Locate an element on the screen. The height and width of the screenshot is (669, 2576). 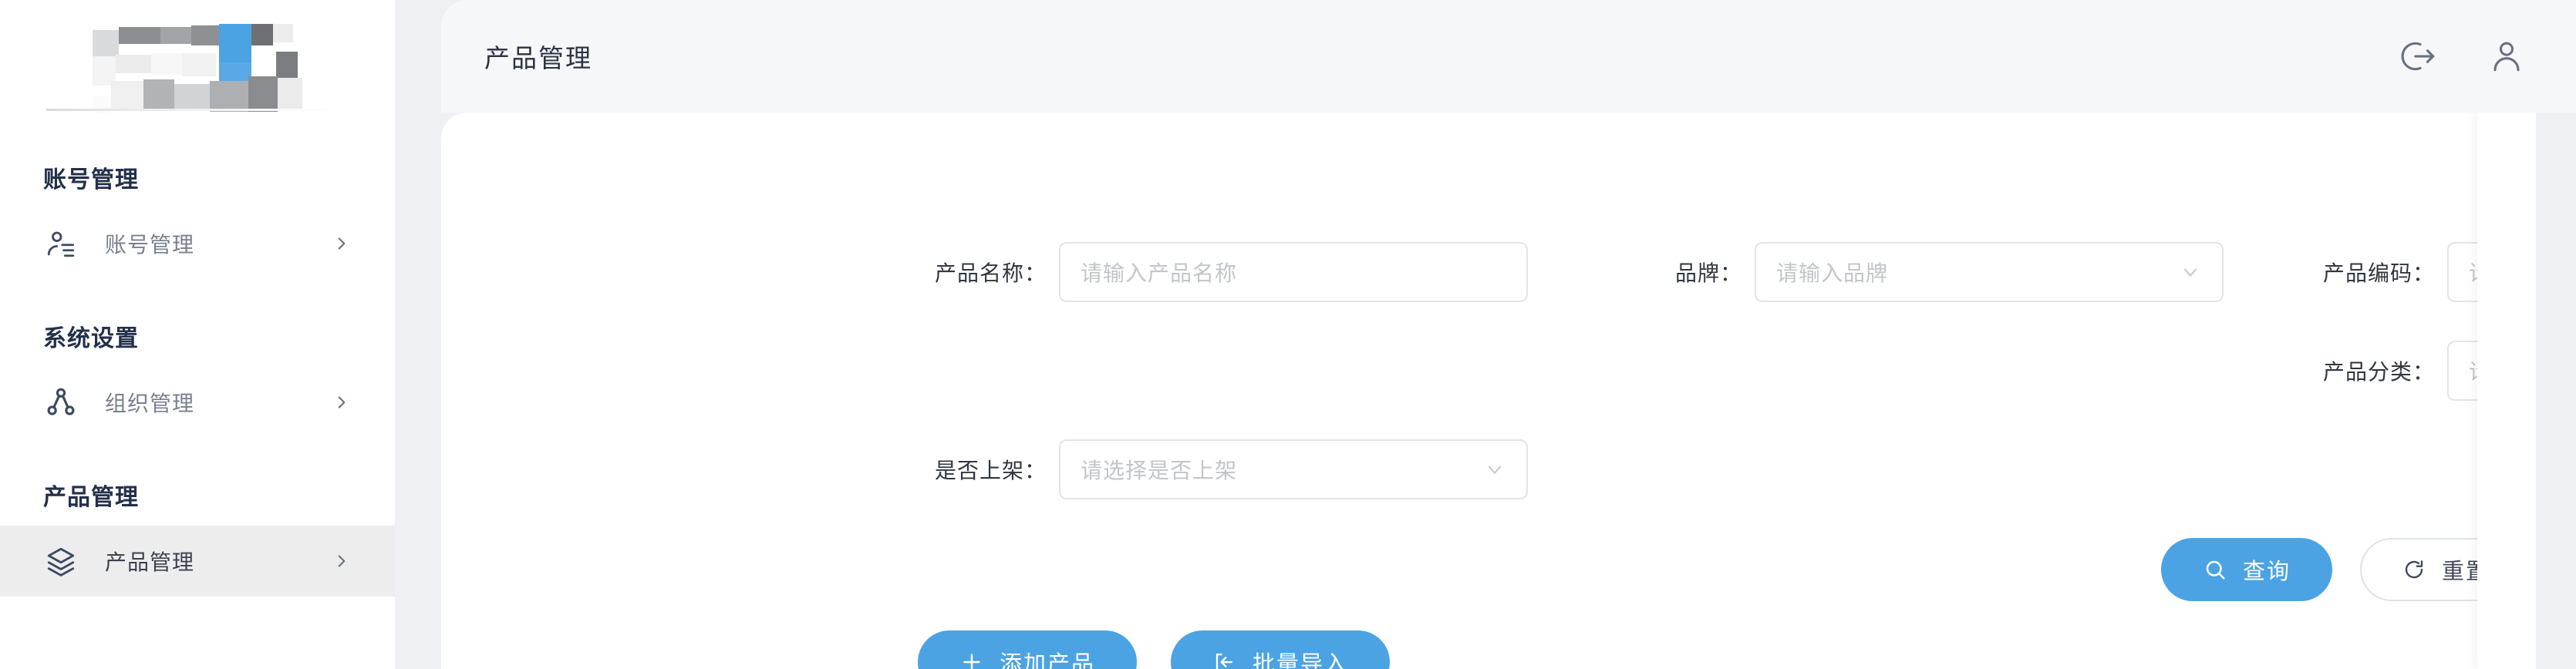
field-label: 品牌： is located at coordinates (1709, 273).